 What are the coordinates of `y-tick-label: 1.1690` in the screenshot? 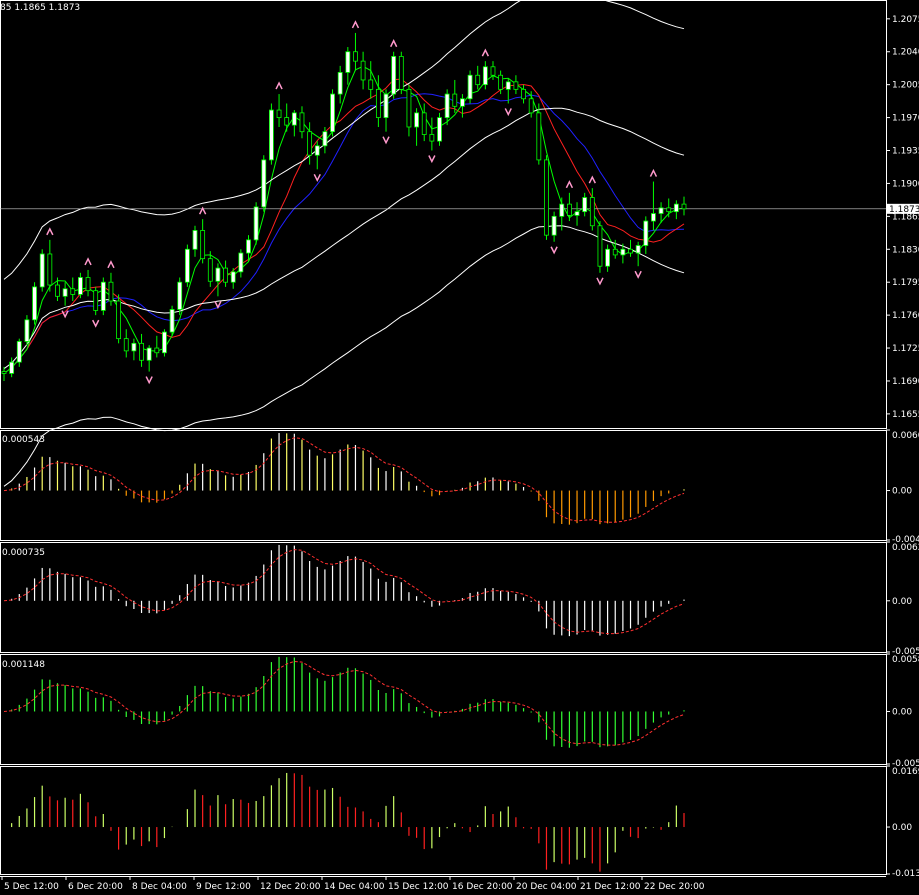 It's located at (905, 382).